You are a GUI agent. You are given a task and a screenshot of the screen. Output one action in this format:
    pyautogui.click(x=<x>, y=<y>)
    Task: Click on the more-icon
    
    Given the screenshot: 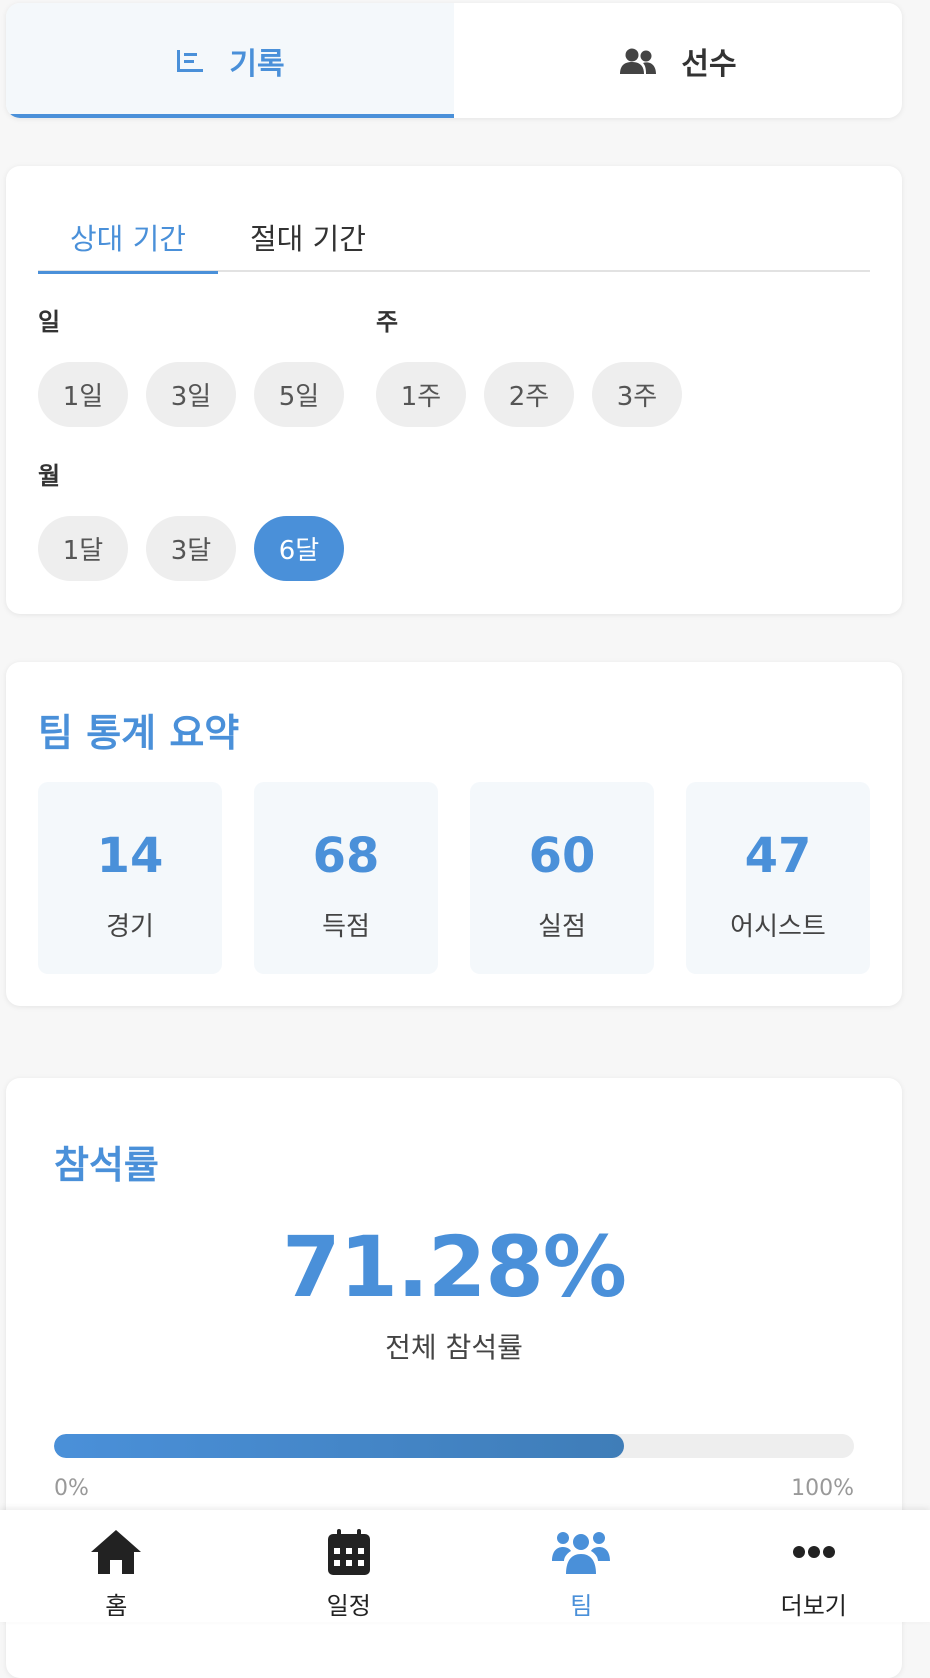 What is the action you would take?
    pyautogui.click(x=814, y=1552)
    